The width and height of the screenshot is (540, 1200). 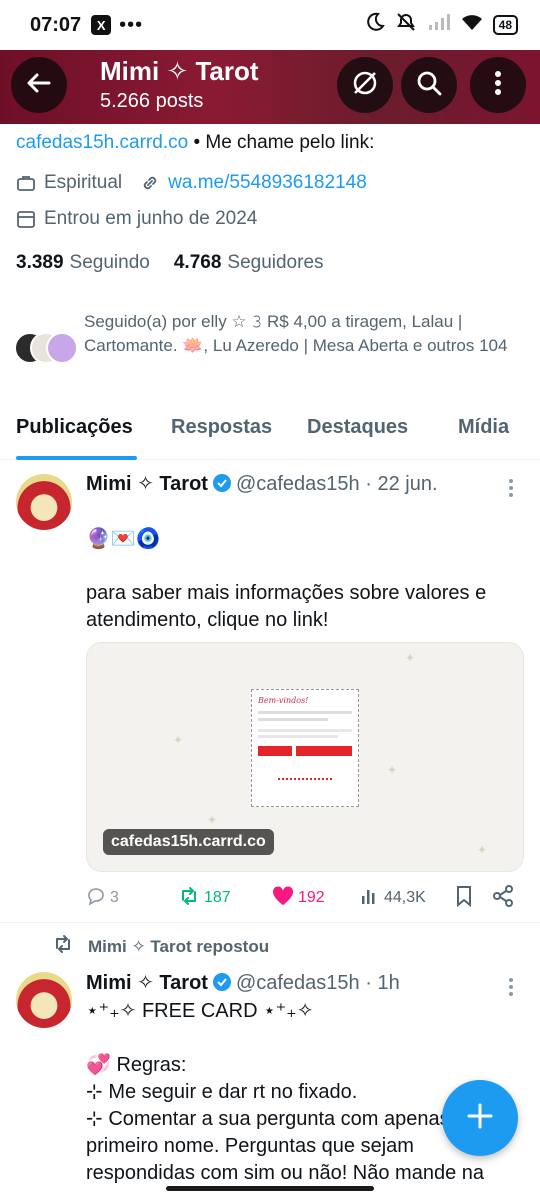 I want to click on follow-stats: 3.389 Seguindo 4.768 Seguidores, so click(x=271, y=263).